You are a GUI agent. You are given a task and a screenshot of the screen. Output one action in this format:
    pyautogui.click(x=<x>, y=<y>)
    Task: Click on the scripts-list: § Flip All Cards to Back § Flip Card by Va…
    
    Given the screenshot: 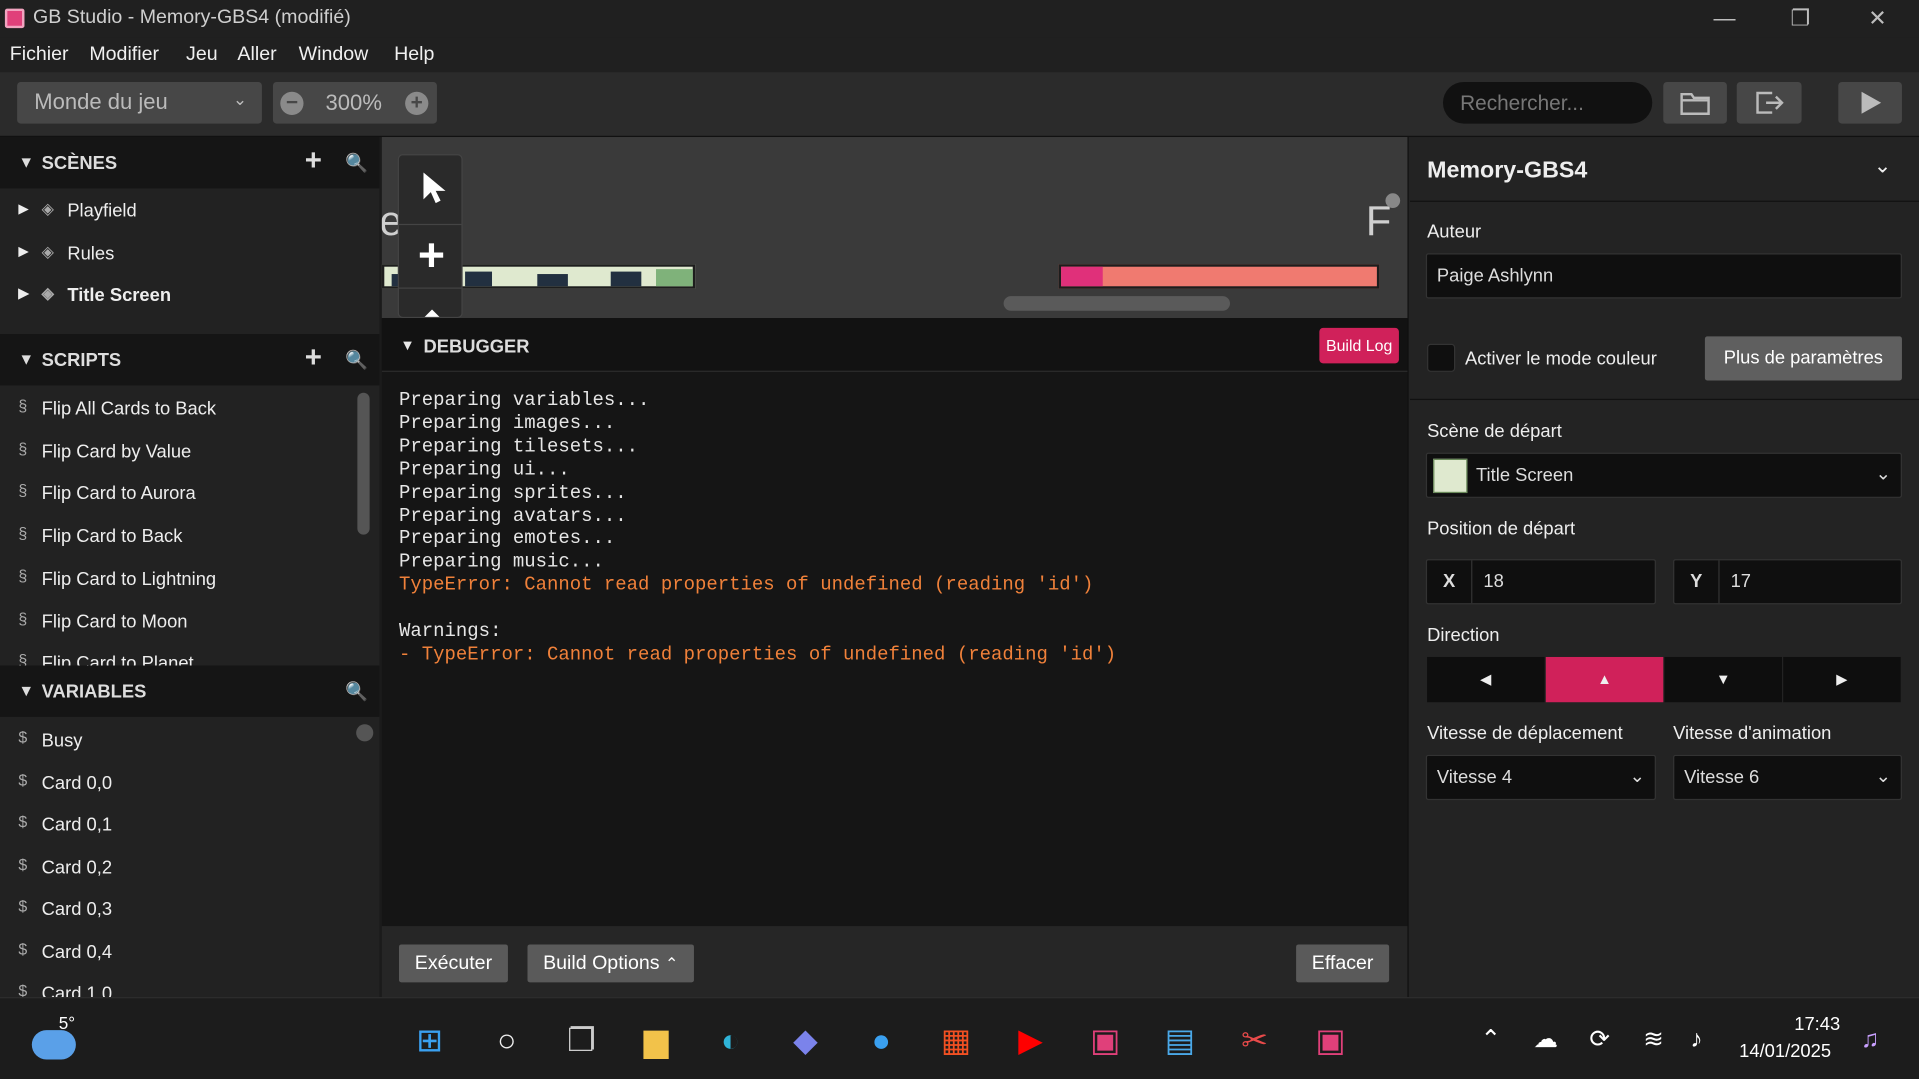 What is the action you would take?
    pyautogui.click(x=189, y=526)
    